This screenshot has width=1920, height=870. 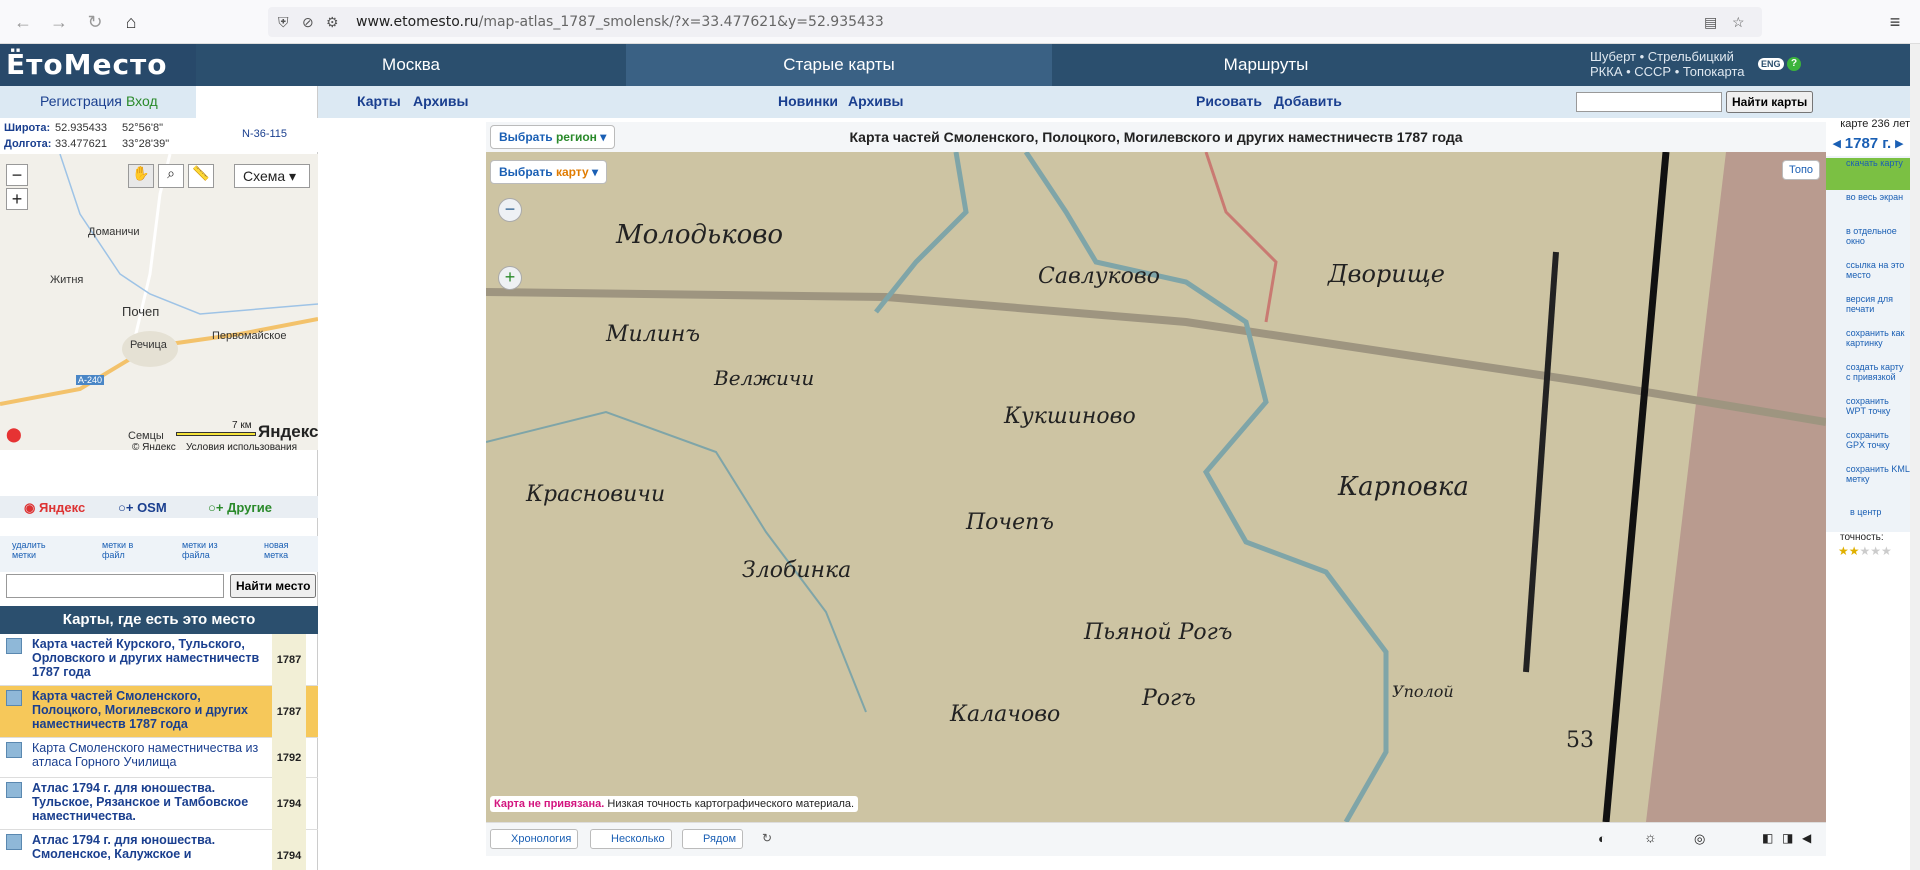 I want to click on page-scrollbar, so click(x=1915, y=457).